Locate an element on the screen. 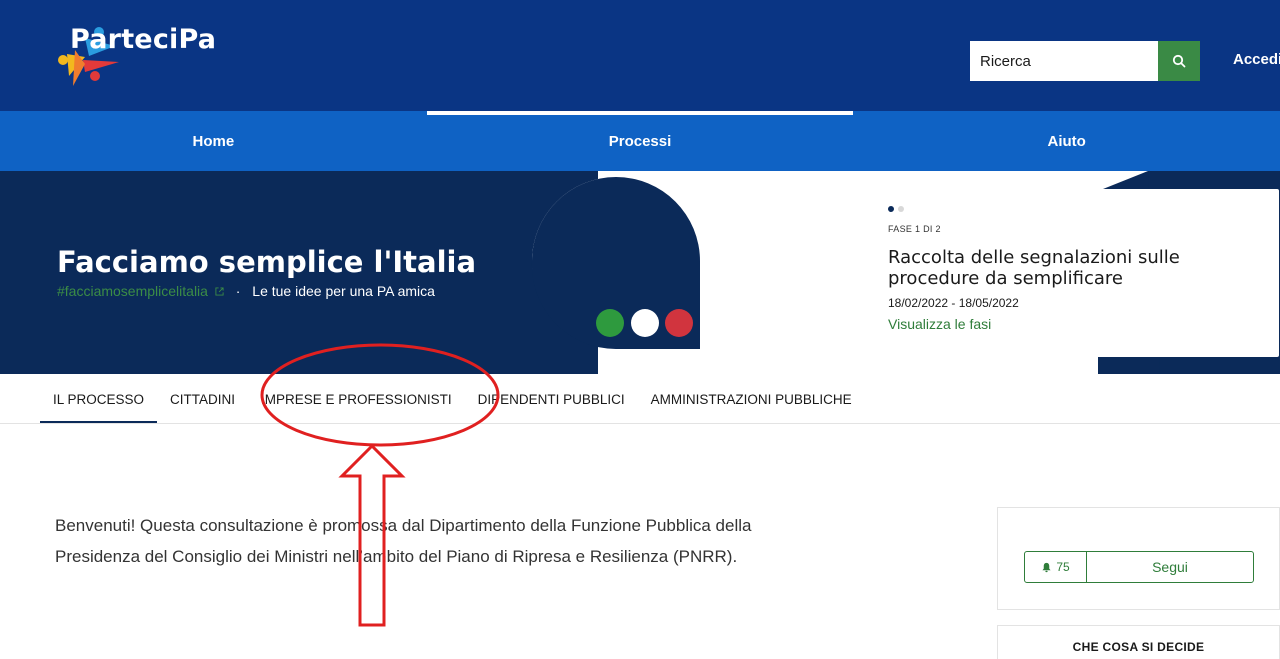 This screenshot has height=659, width=1280. tab-cittadini: CITTADINI is located at coordinates (202, 399).